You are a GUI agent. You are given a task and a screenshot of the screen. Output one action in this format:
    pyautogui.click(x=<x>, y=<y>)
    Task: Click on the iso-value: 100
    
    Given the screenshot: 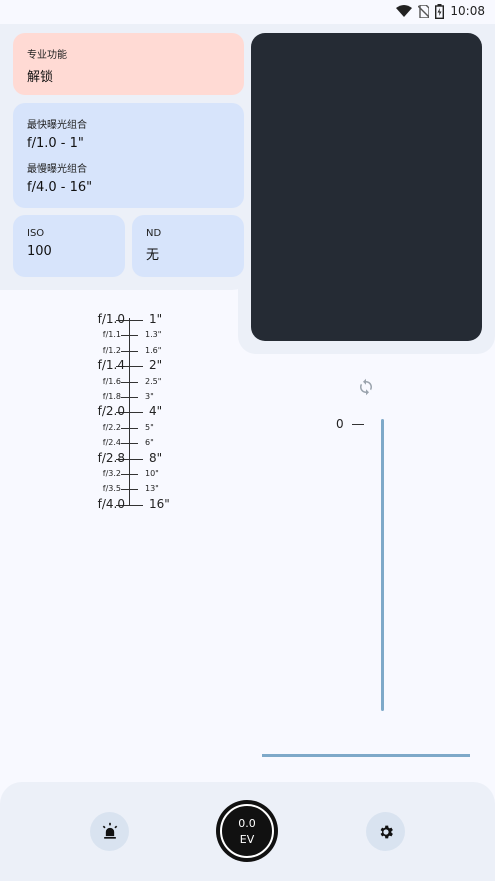 What is the action you would take?
    pyautogui.click(x=39, y=251)
    